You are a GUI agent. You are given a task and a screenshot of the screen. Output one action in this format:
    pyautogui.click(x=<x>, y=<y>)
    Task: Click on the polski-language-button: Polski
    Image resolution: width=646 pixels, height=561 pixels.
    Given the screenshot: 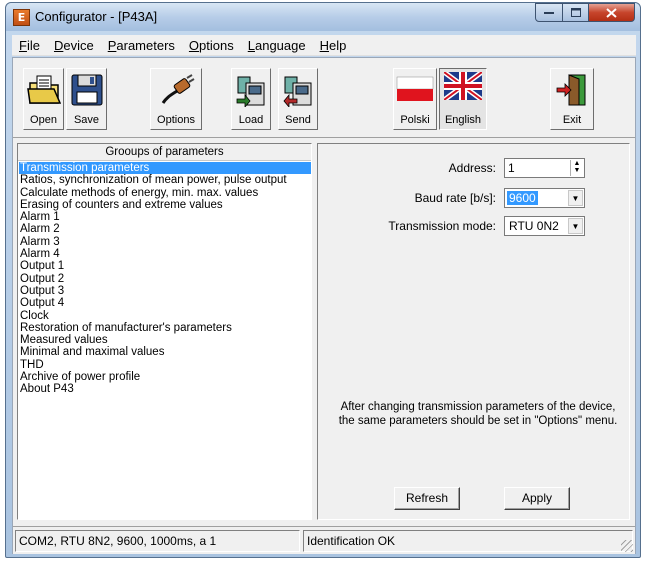 What is the action you would take?
    pyautogui.click(x=415, y=99)
    